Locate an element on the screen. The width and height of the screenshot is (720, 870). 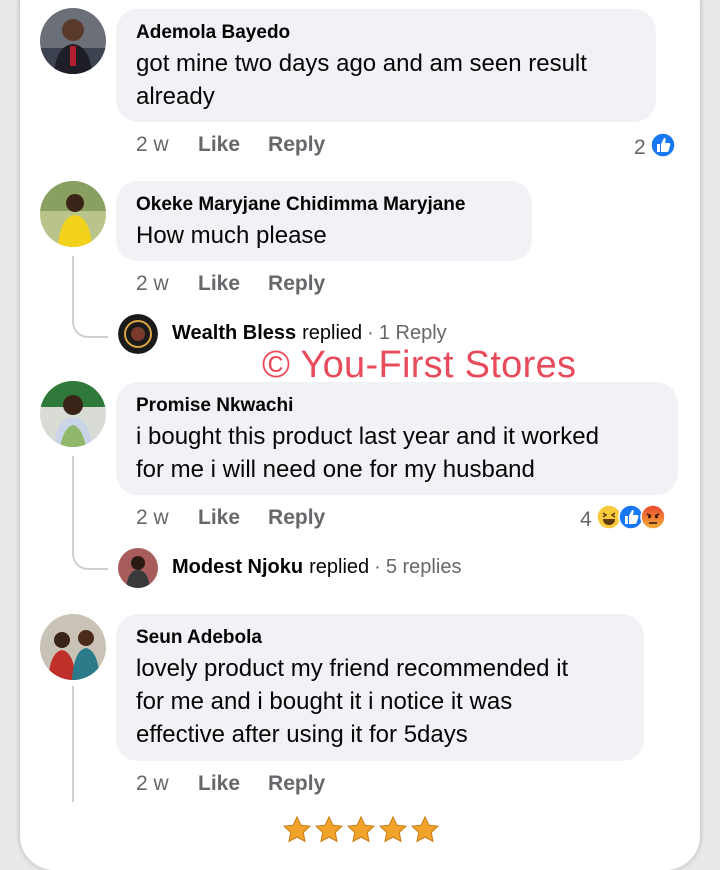
star-rating is located at coordinates (361, 830).